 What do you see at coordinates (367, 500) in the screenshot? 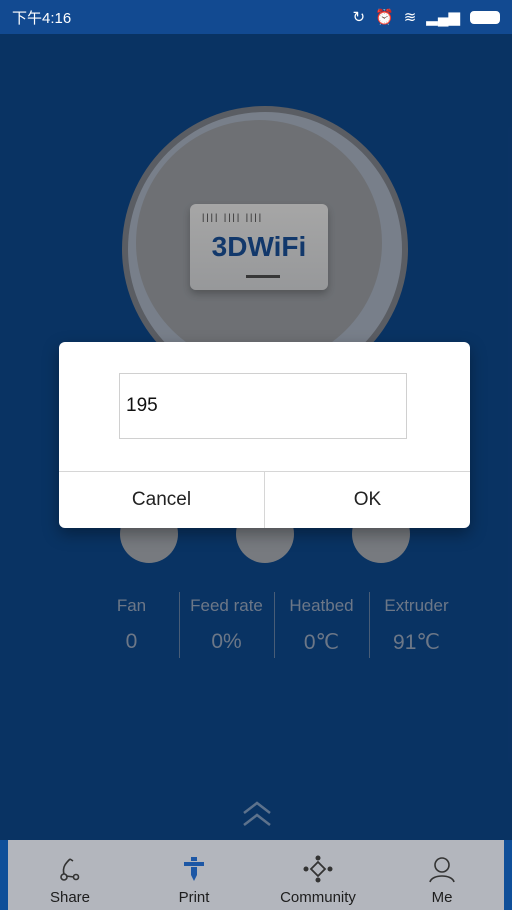
I see `ok-button: OK` at bounding box center [367, 500].